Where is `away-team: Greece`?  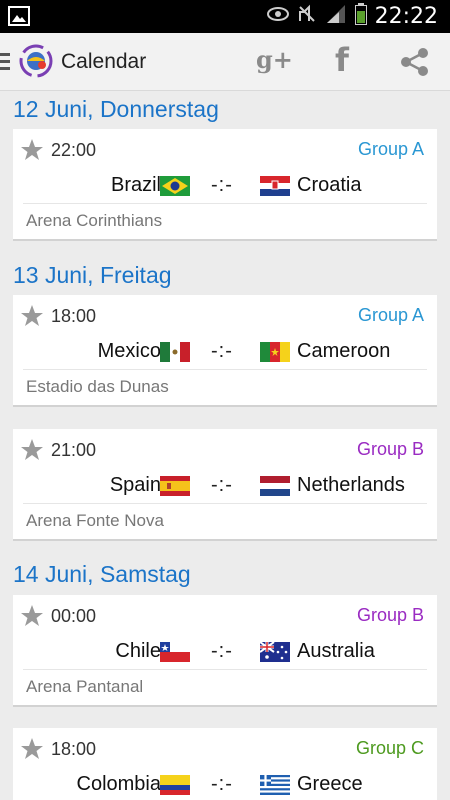
away-team: Greece is located at coordinates (330, 784).